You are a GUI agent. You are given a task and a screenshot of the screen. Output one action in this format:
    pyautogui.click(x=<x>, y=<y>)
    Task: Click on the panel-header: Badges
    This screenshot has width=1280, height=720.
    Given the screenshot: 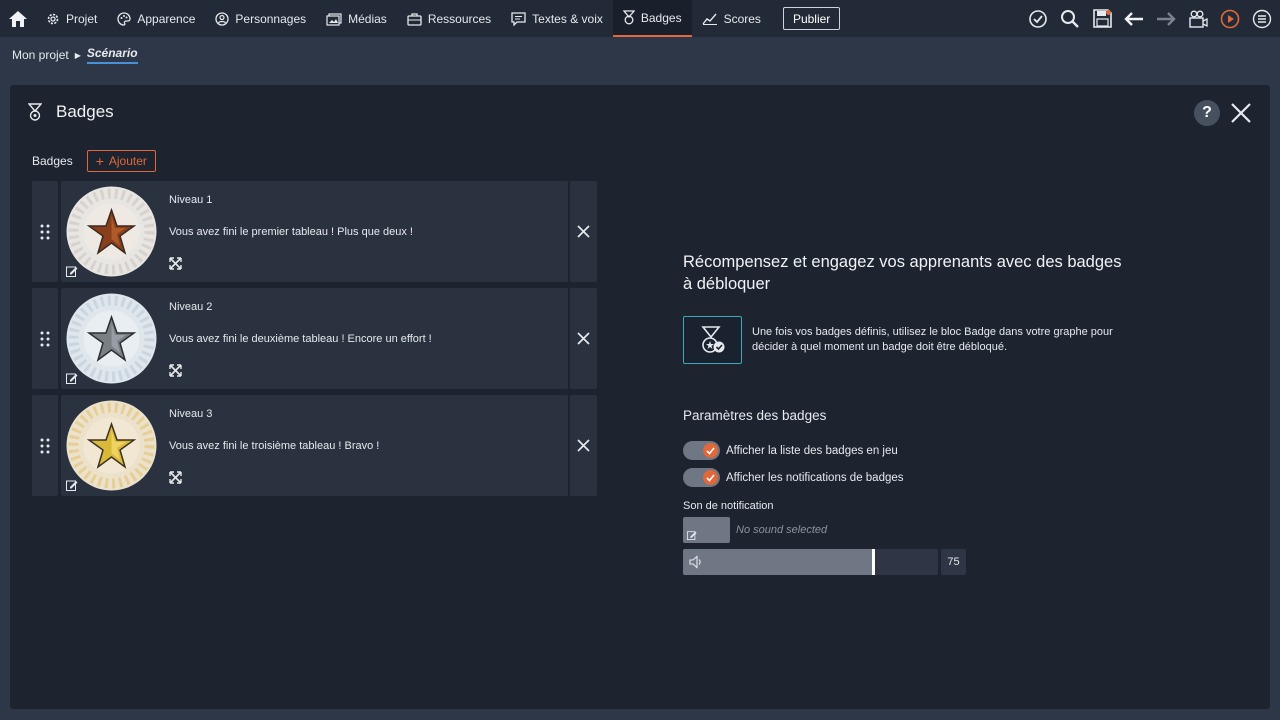 What is the action you would take?
    pyautogui.click(x=71, y=112)
    